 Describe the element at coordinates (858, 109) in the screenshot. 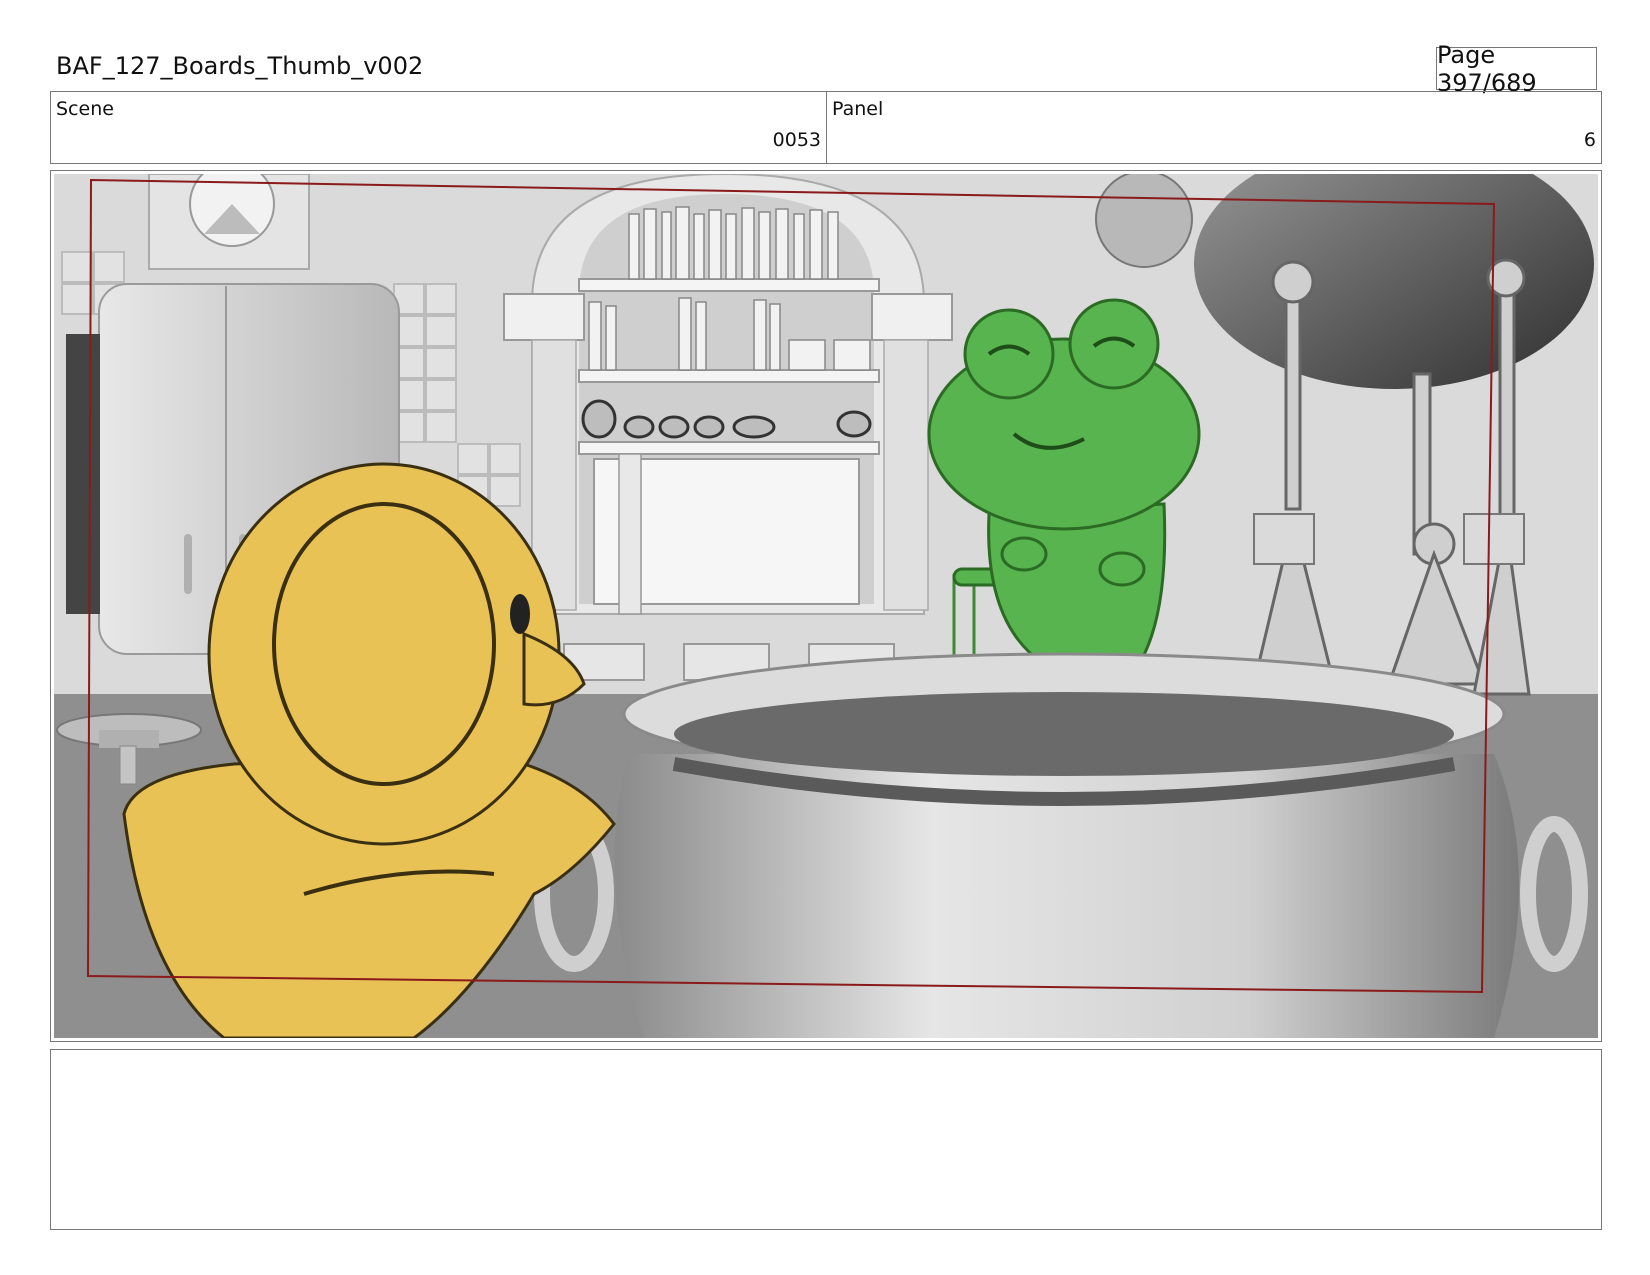

I see `panel-label: Panel` at that location.